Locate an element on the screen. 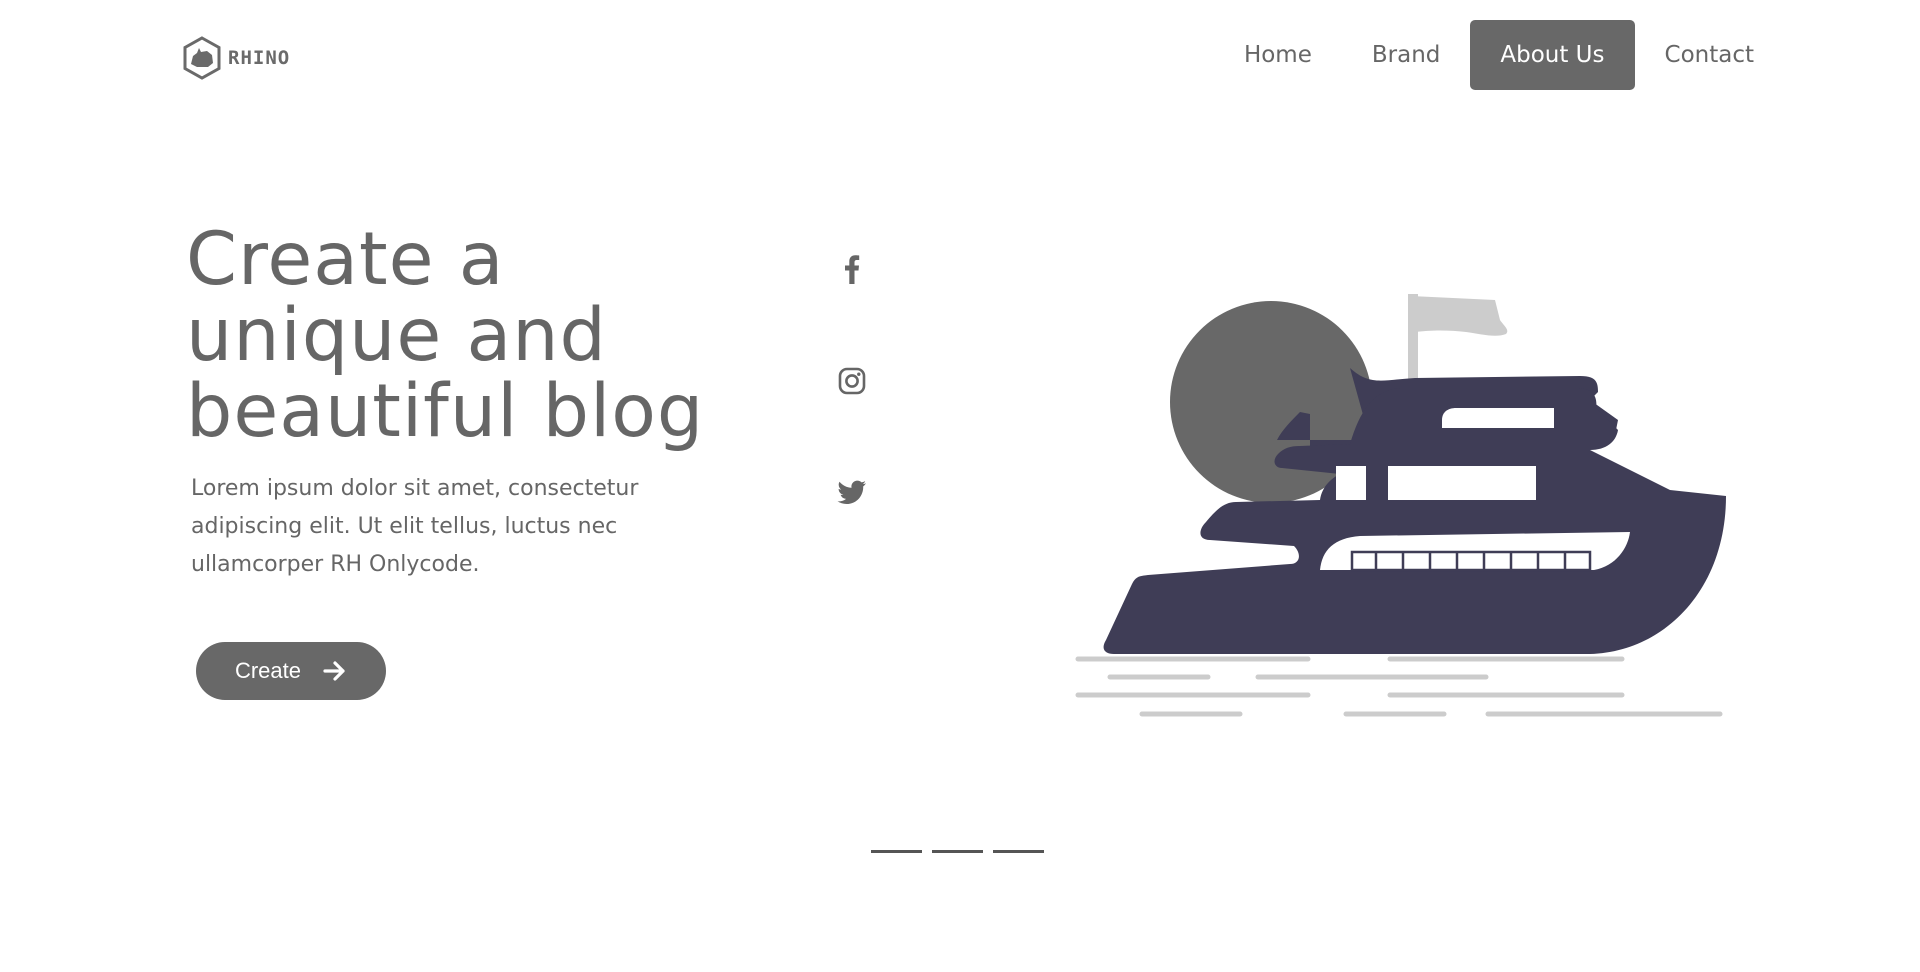  hero-title-line-1: Create a is located at coordinates (345, 259).